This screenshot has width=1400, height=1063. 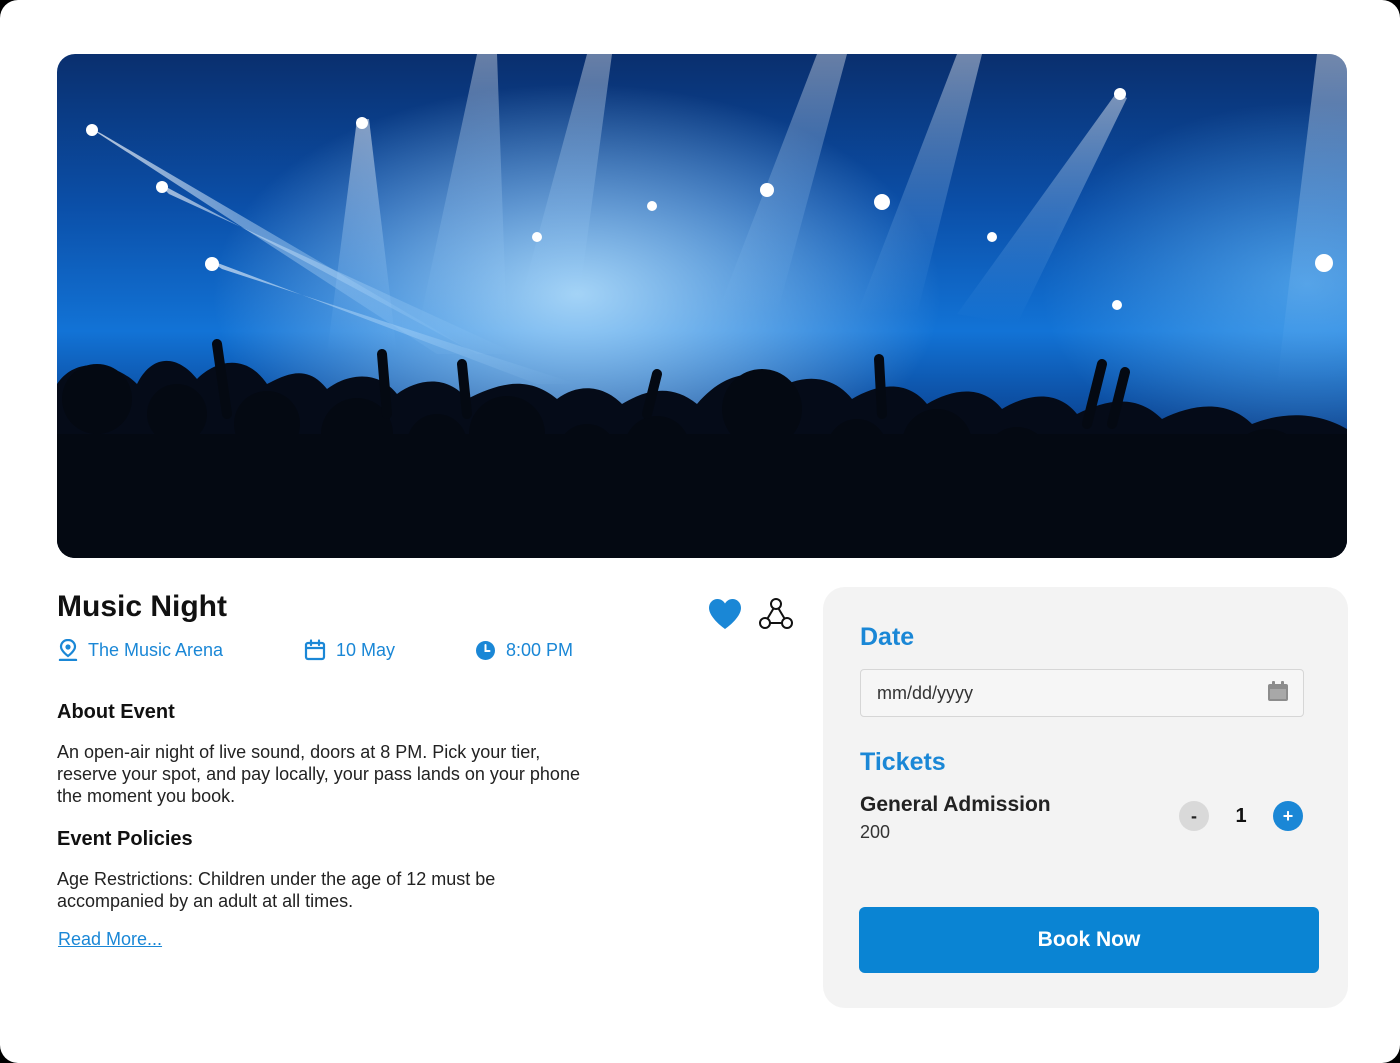 I want to click on event-venue: The Music Arena, so click(x=140, y=650).